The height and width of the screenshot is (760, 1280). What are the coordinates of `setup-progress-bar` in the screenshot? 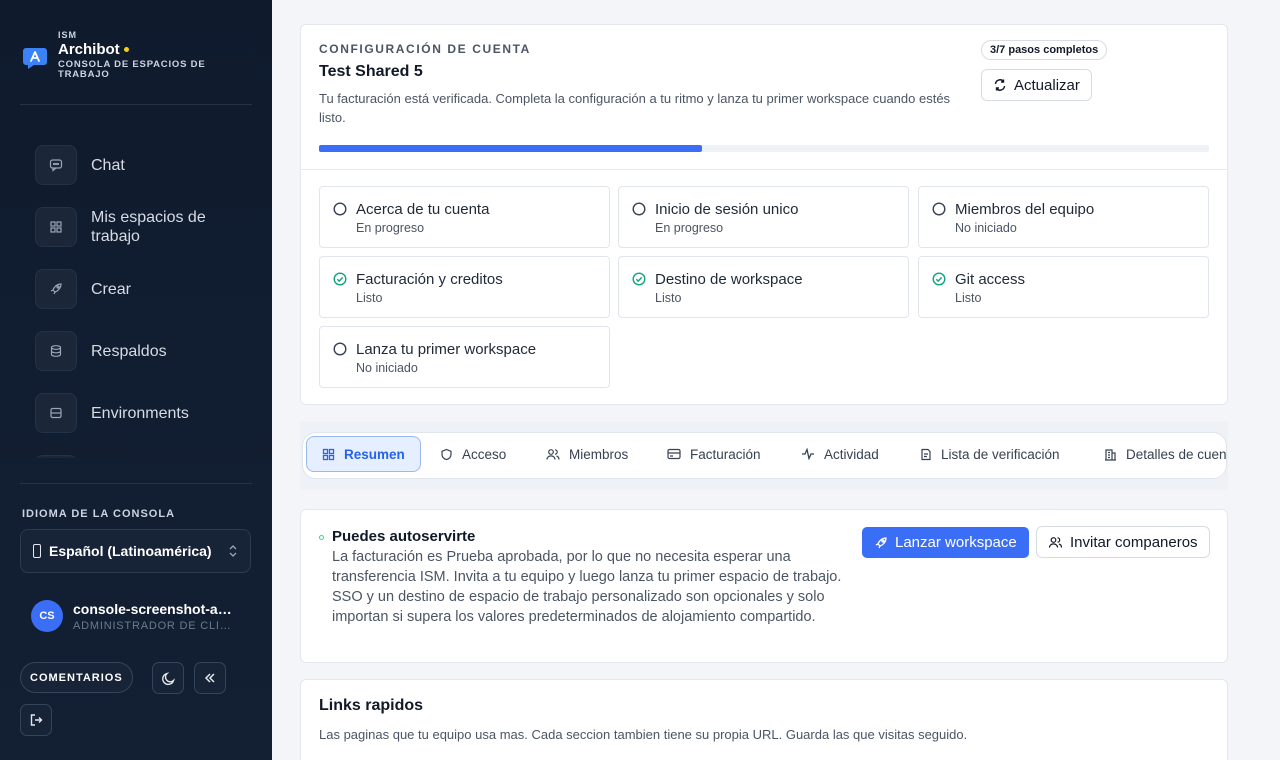 It's located at (764, 148).